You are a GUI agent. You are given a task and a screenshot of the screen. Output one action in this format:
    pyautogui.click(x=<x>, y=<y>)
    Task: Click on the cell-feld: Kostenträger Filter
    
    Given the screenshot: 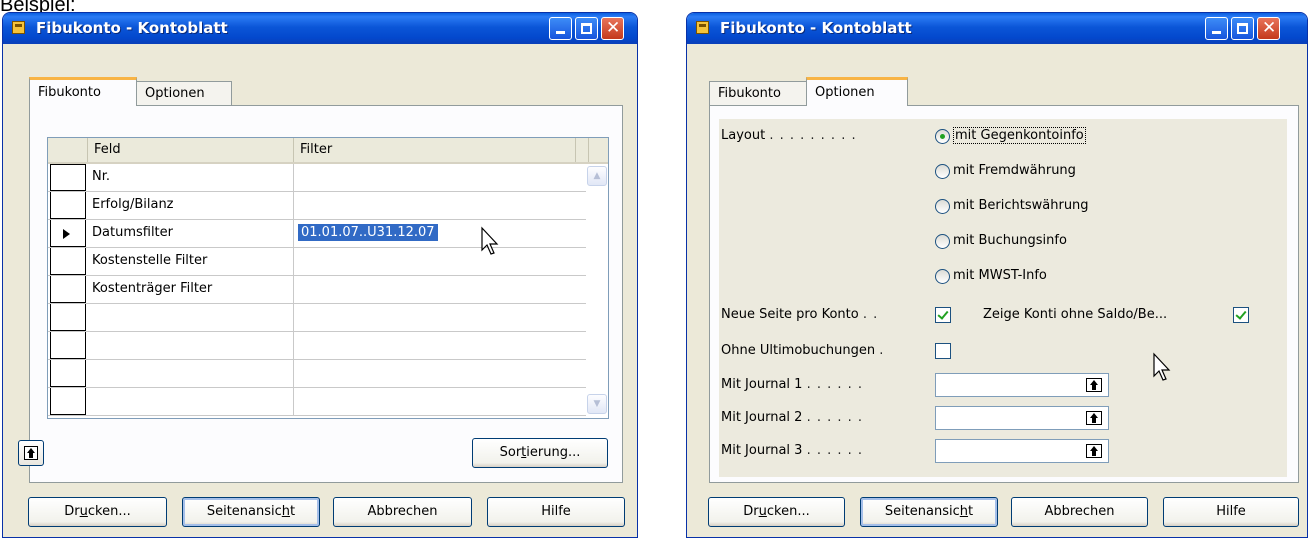 What is the action you would take?
    pyautogui.click(x=191, y=289)
    